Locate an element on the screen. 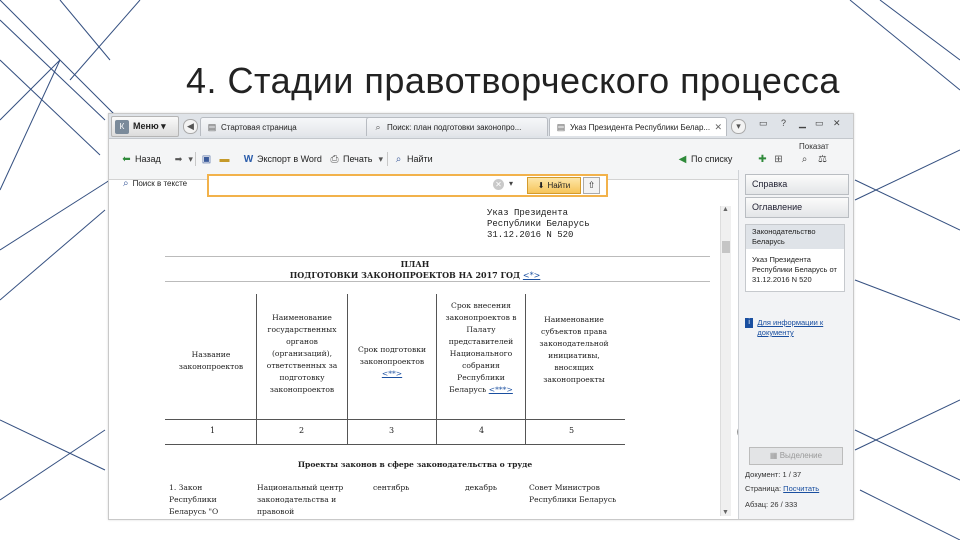 Image resolution: width=960 pixels, height=540 pixels. find-button: ⌕ Найти is located at coordinates (413, 159).